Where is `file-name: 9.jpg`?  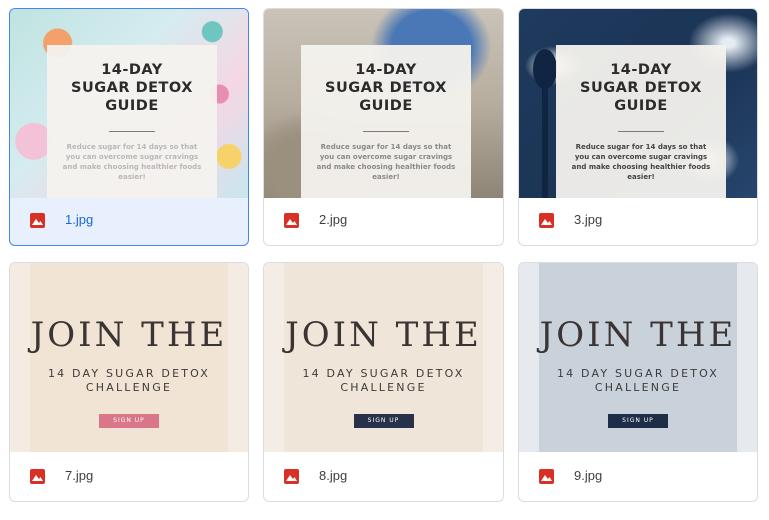
file-name: 9.jpg is located at coordinates (588, 475).